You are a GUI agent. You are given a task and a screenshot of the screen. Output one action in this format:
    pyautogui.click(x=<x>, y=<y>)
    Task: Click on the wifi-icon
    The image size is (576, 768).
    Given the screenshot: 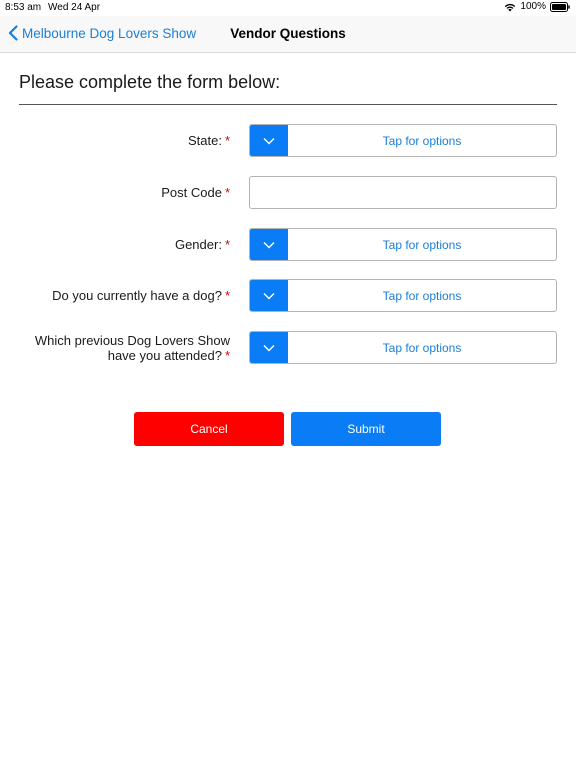 What is the action you would take?
    pyautogui.click(x=510, y=7)
    